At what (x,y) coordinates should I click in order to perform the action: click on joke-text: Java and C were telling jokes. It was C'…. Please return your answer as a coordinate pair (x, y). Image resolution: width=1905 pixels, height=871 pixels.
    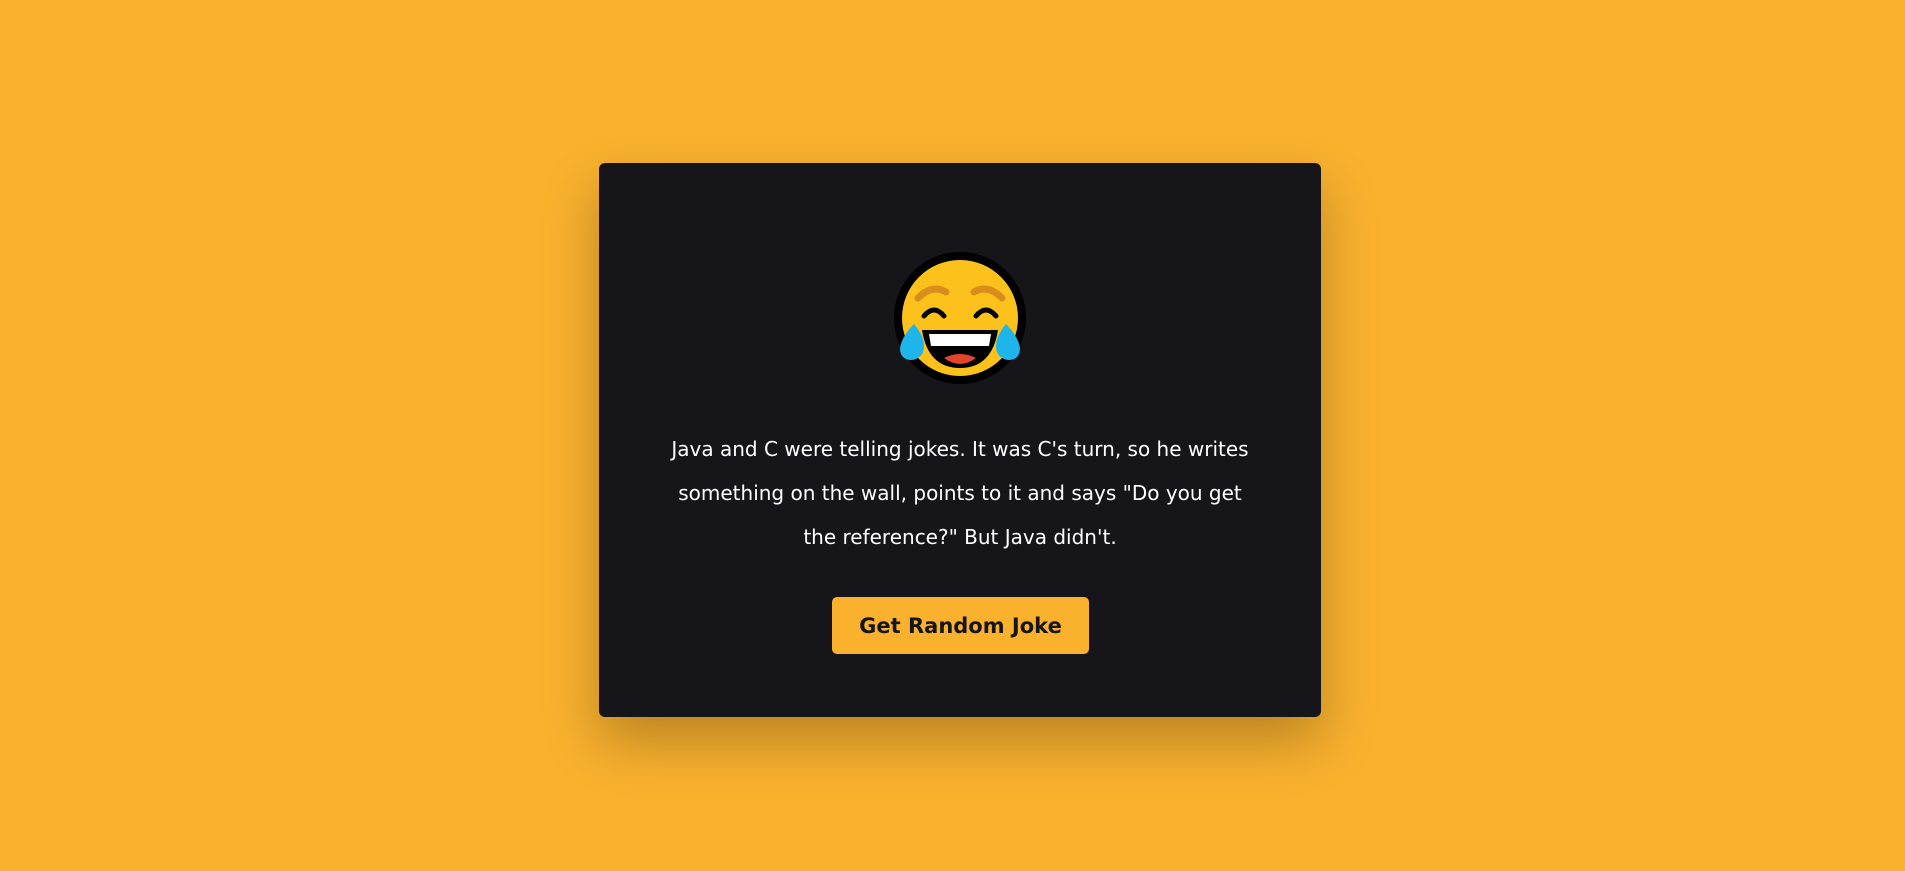
    Looking at the image, I should click on (960, 493).